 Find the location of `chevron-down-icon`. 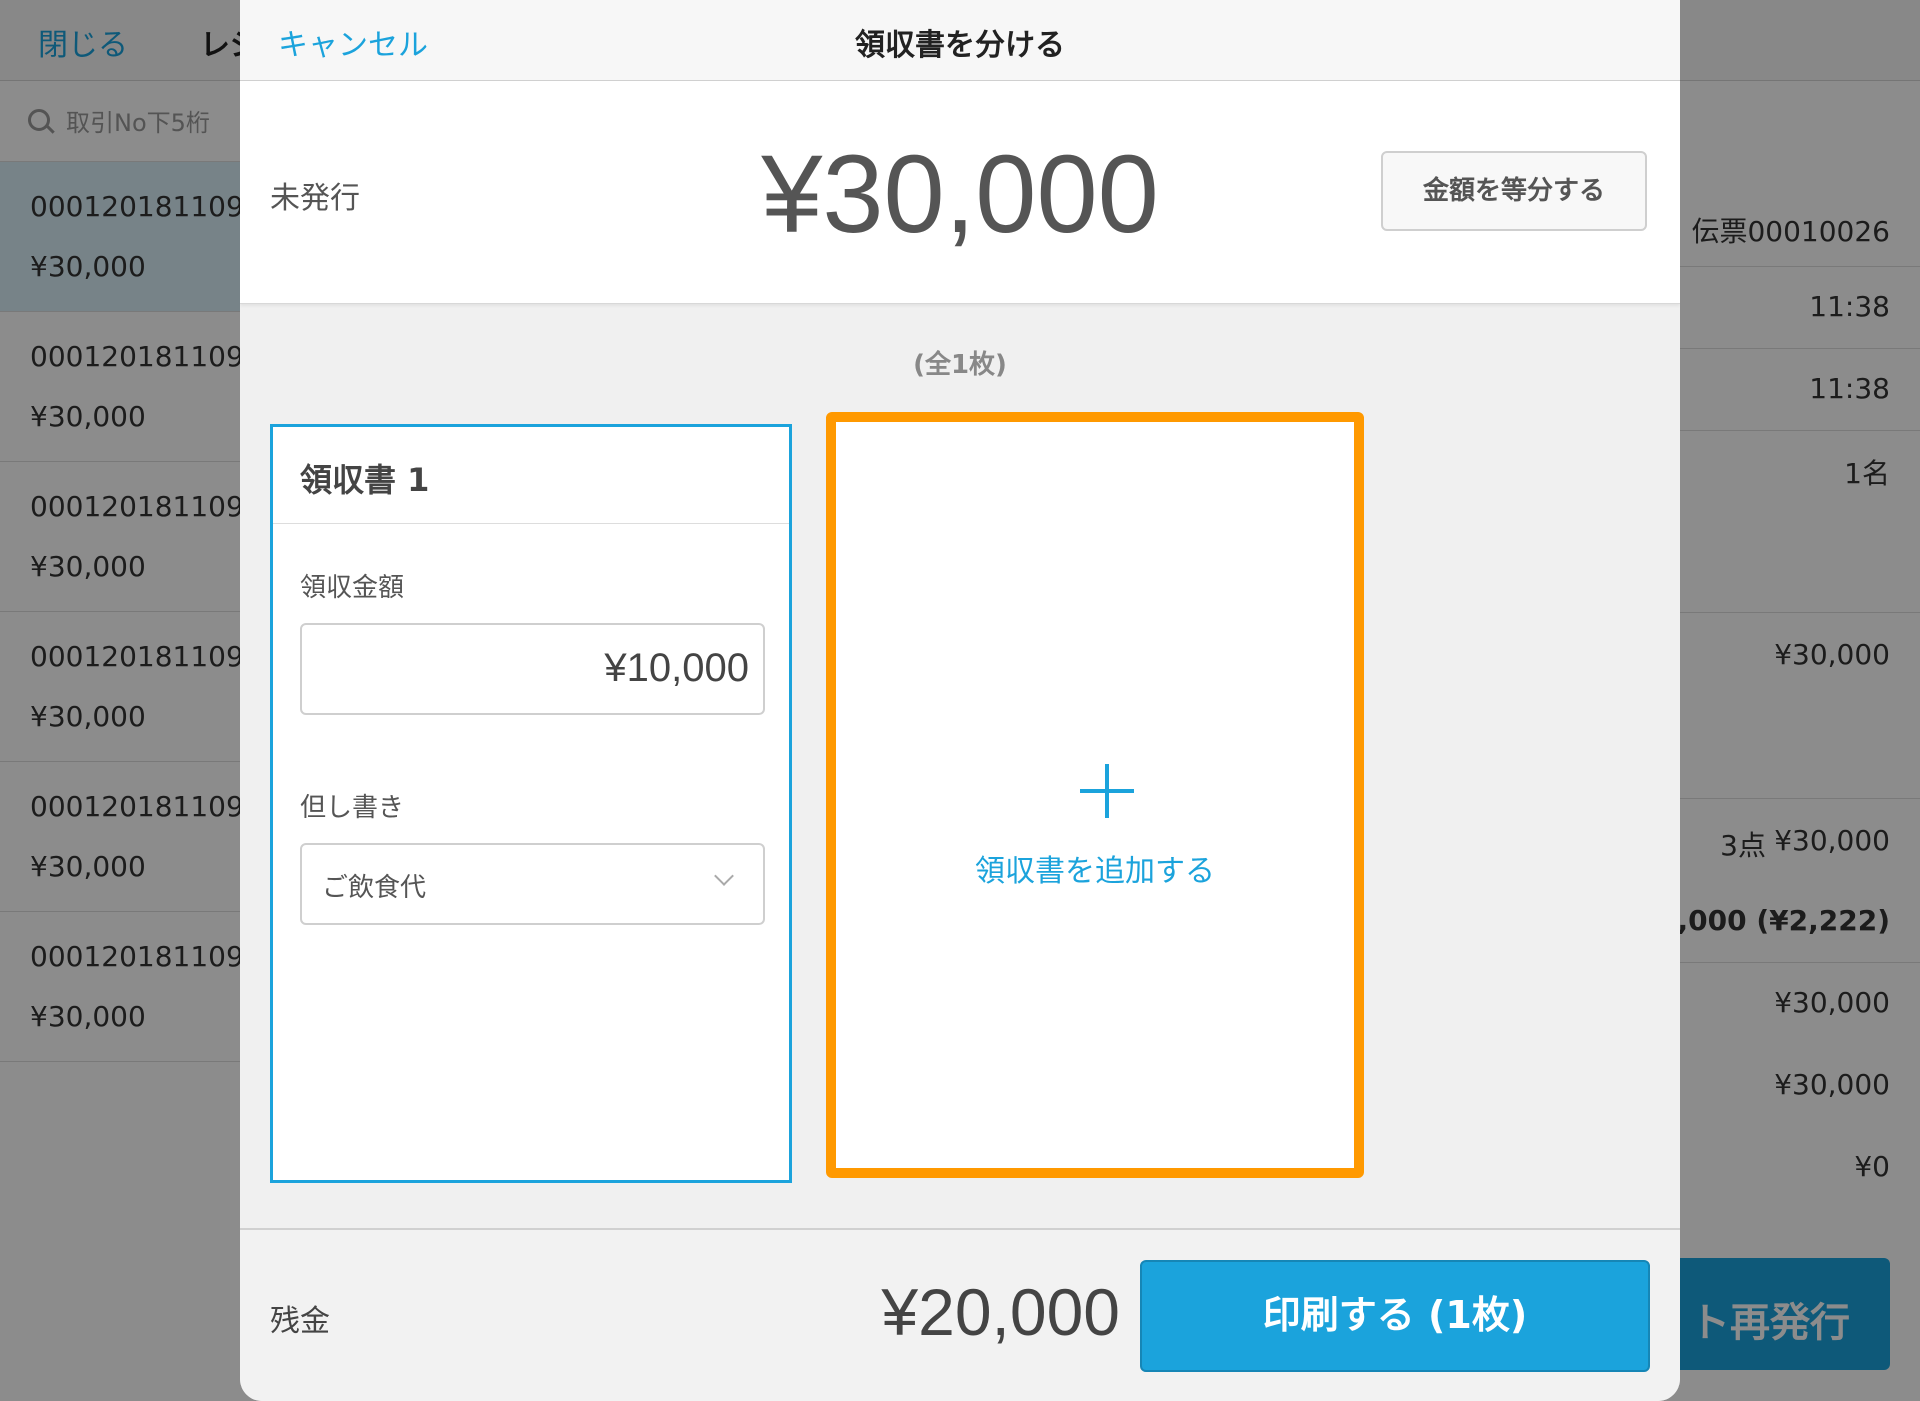

chevron-down-icon is located at coordinates (724, 876).